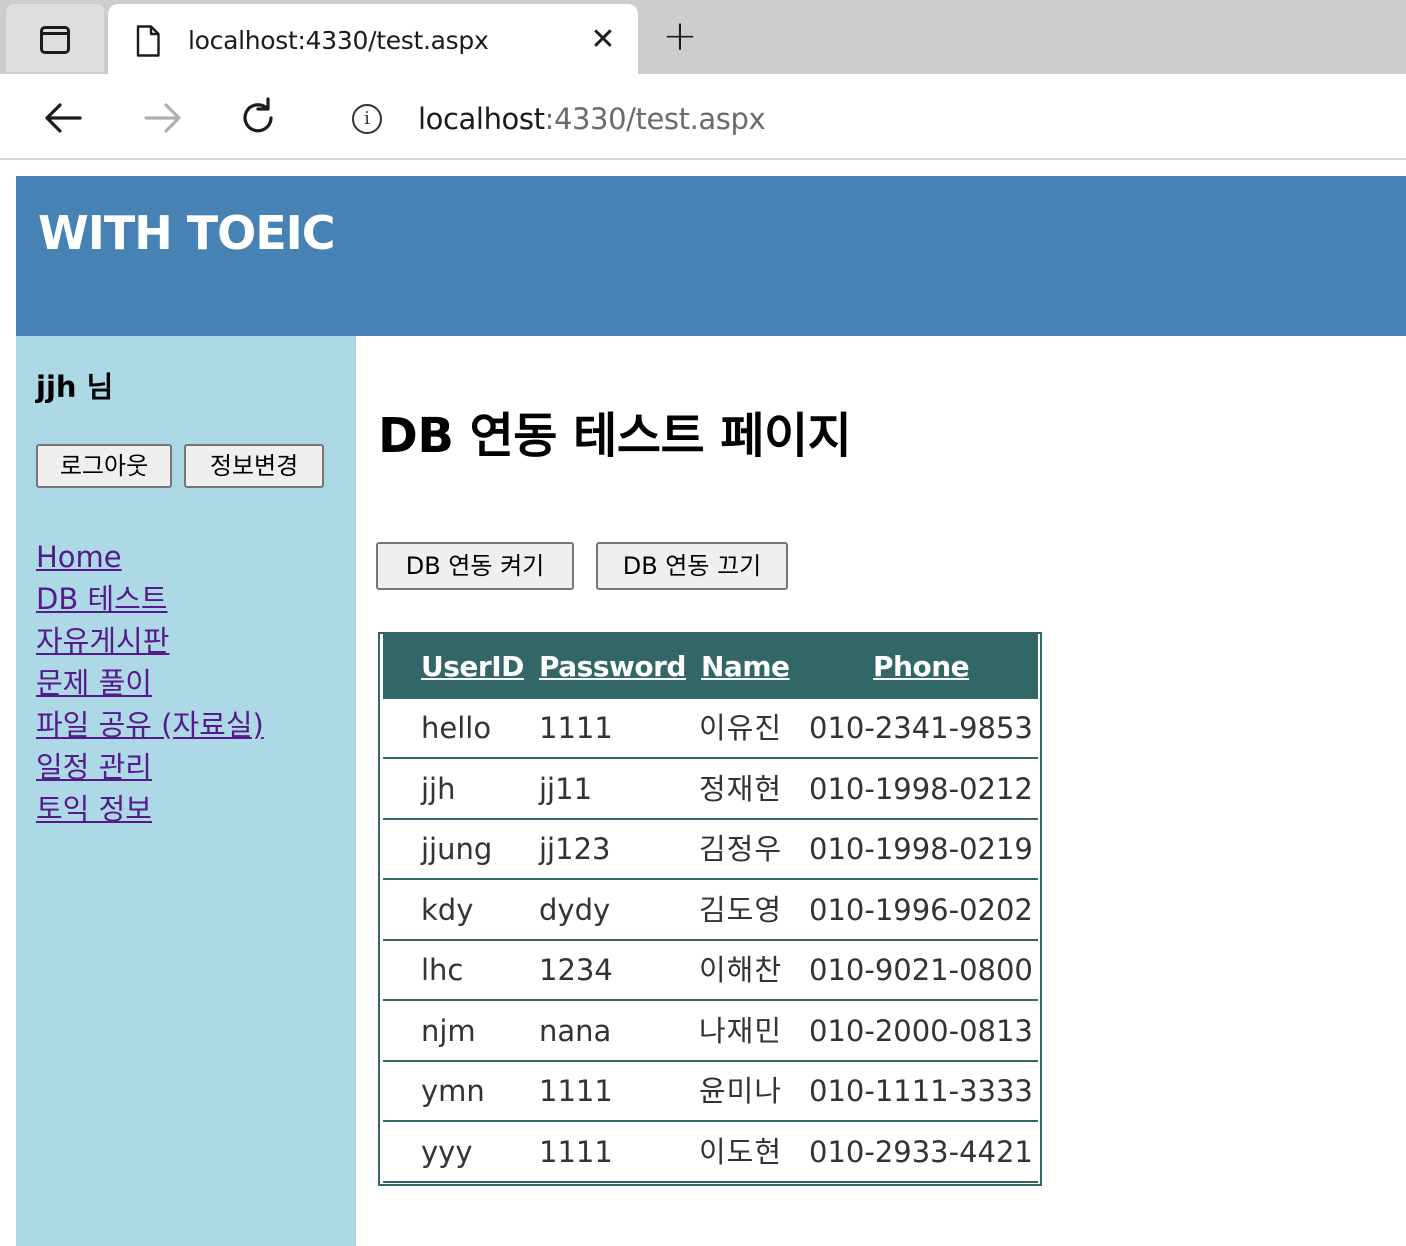 This screenshot has width=1406, height=1246. Describe the element at coordinates (438, 788) in the screenshot. I see `cell-userid: jjh` at that location.